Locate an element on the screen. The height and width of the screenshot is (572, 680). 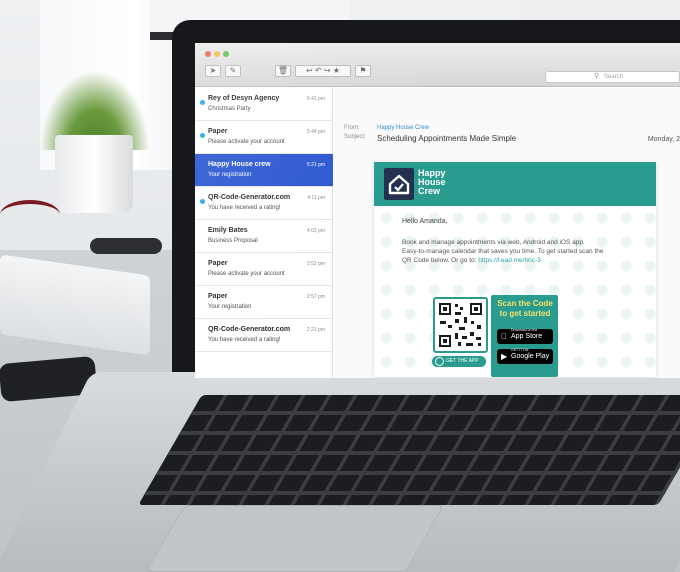
scan-headline: Scan the Code to get started is located at coordinates (525, 309).